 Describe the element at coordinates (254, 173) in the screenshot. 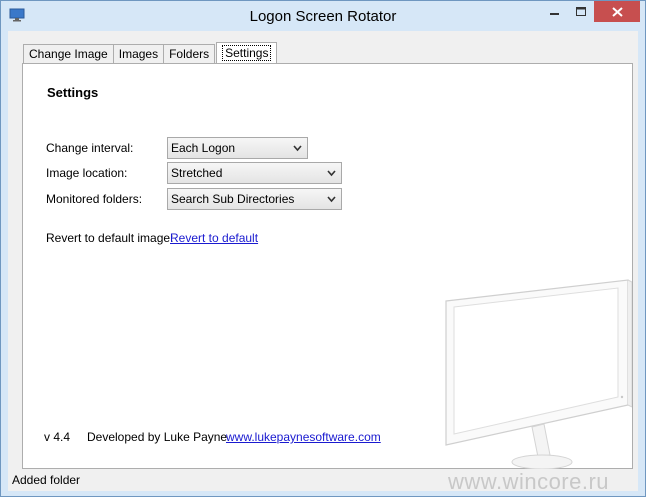

I see `image-location-dropdown: Stretched` at that location.